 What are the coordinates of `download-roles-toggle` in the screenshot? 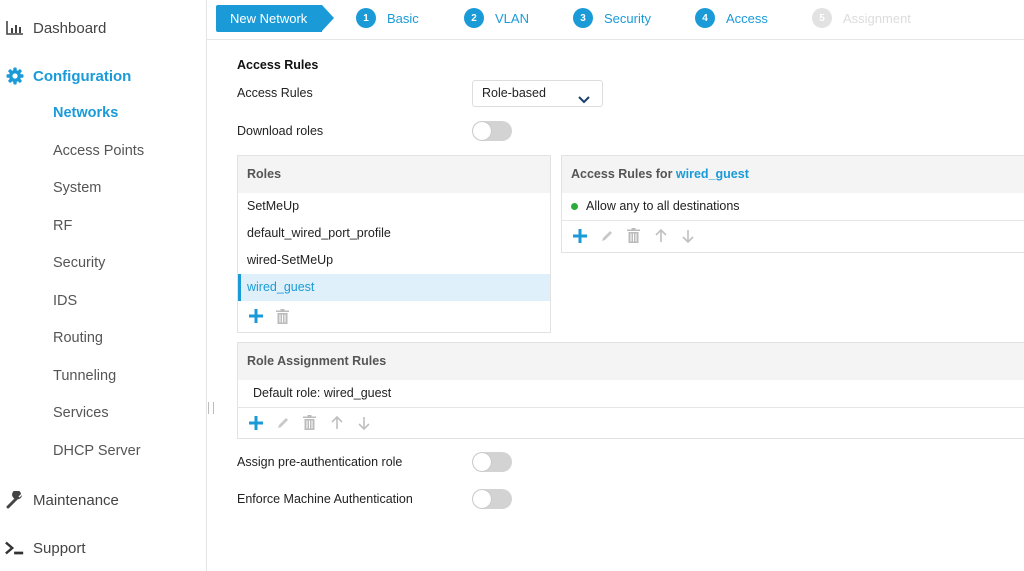 It's located at (492, 131).